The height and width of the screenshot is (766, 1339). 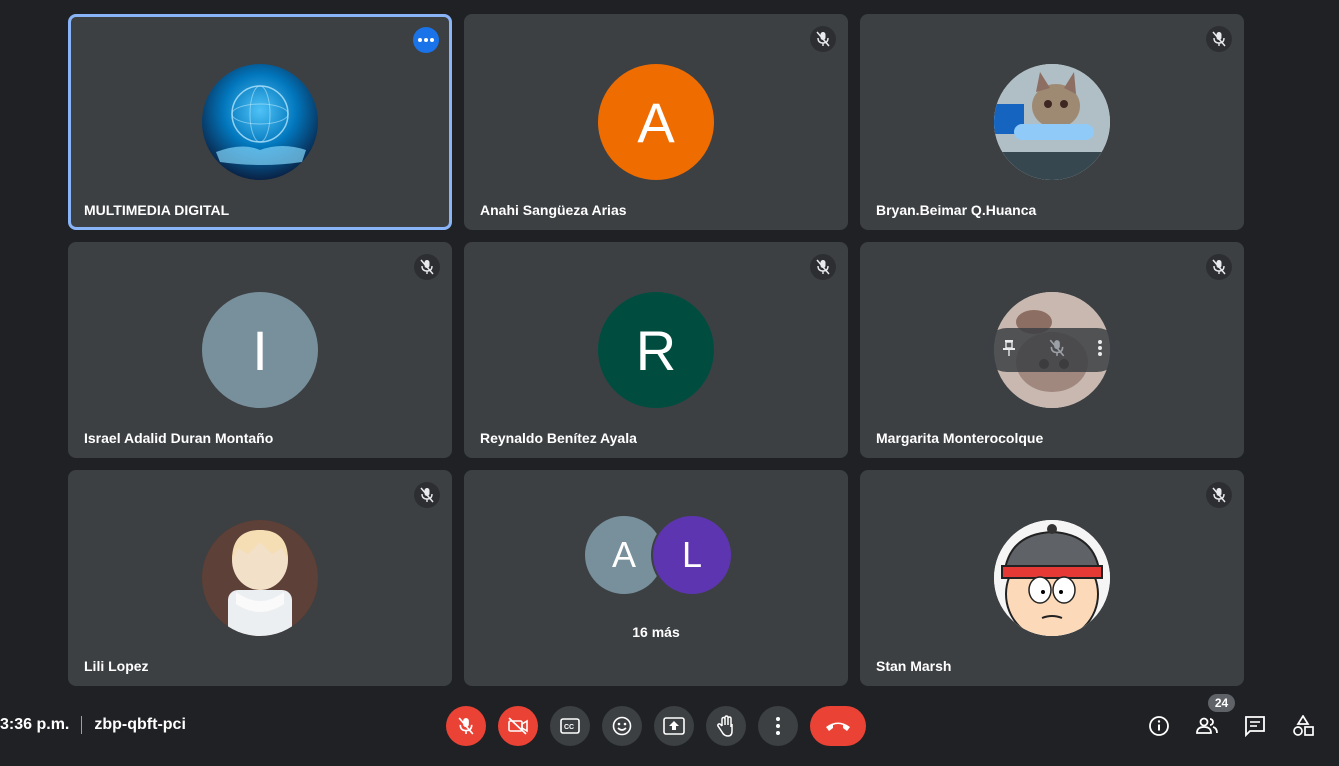 I want to click on chat-icon, so click(x=1255, y=726).